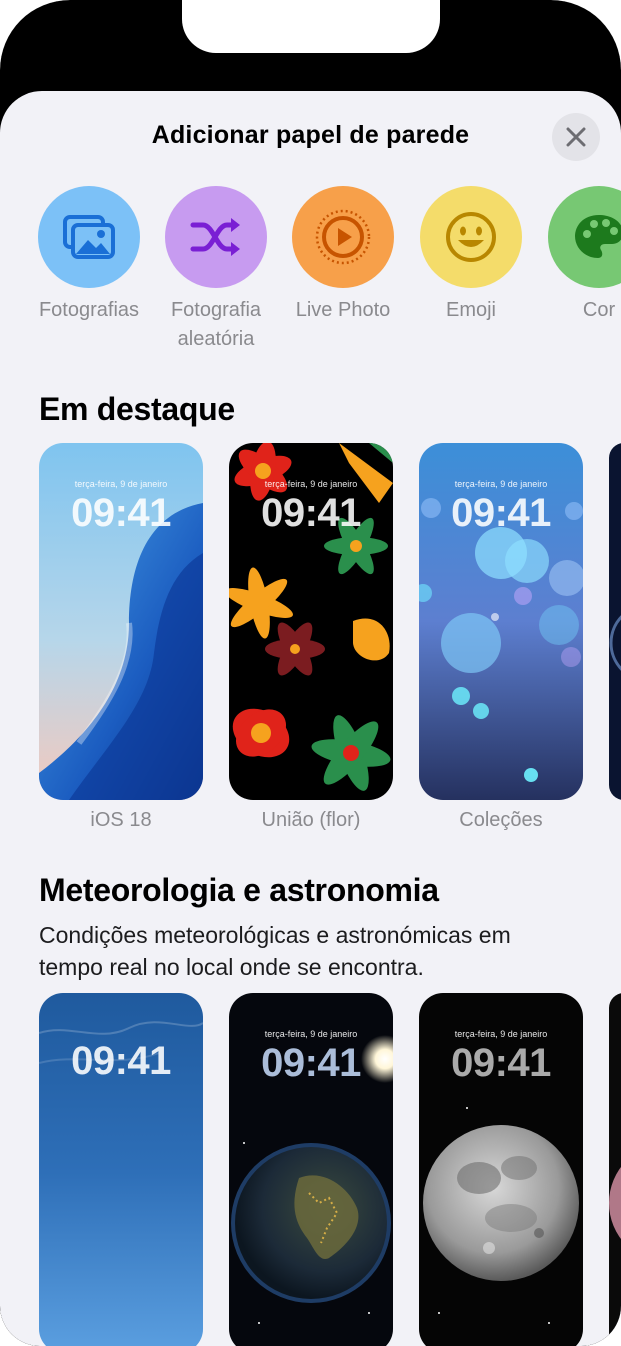  I want to click on sheet-title: Adicionar papel de parede, so click(310, 135).